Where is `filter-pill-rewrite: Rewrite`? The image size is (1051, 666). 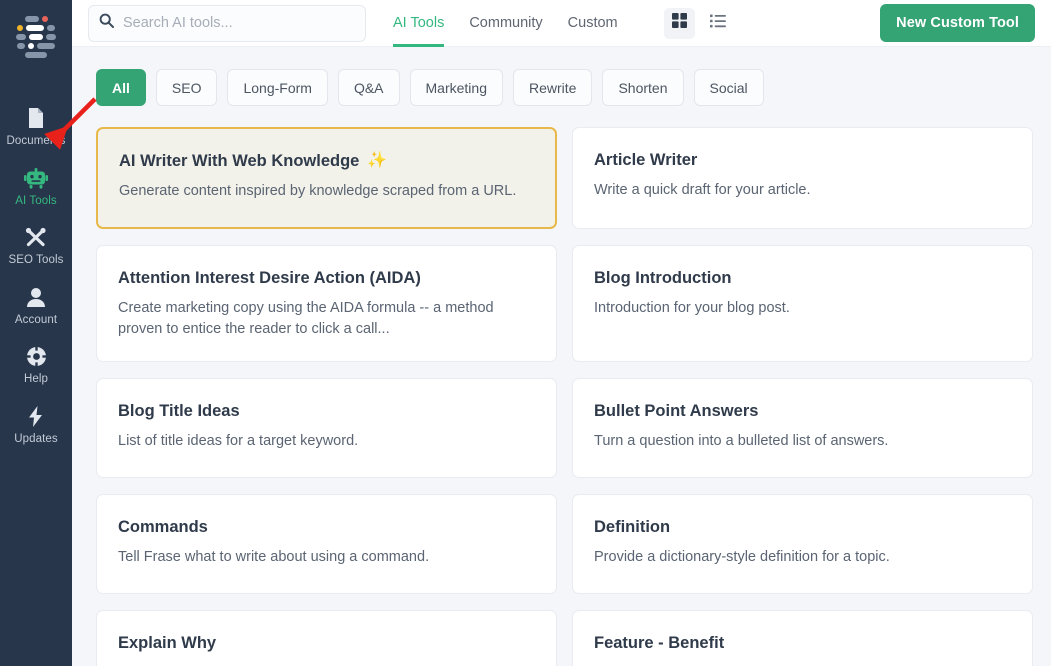
filter-pill-rewrite: Rewrite is located at coordinates (552, 87).